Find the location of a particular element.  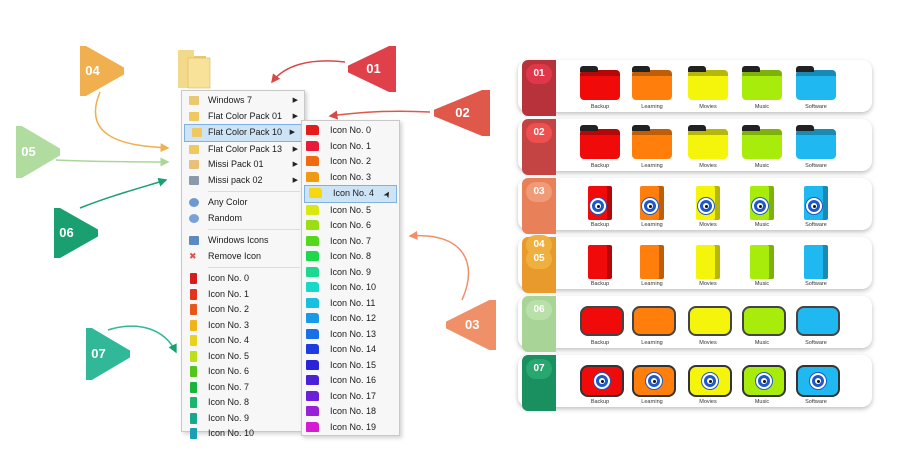

callout-number: 03 is located at coordinates (472, 324).